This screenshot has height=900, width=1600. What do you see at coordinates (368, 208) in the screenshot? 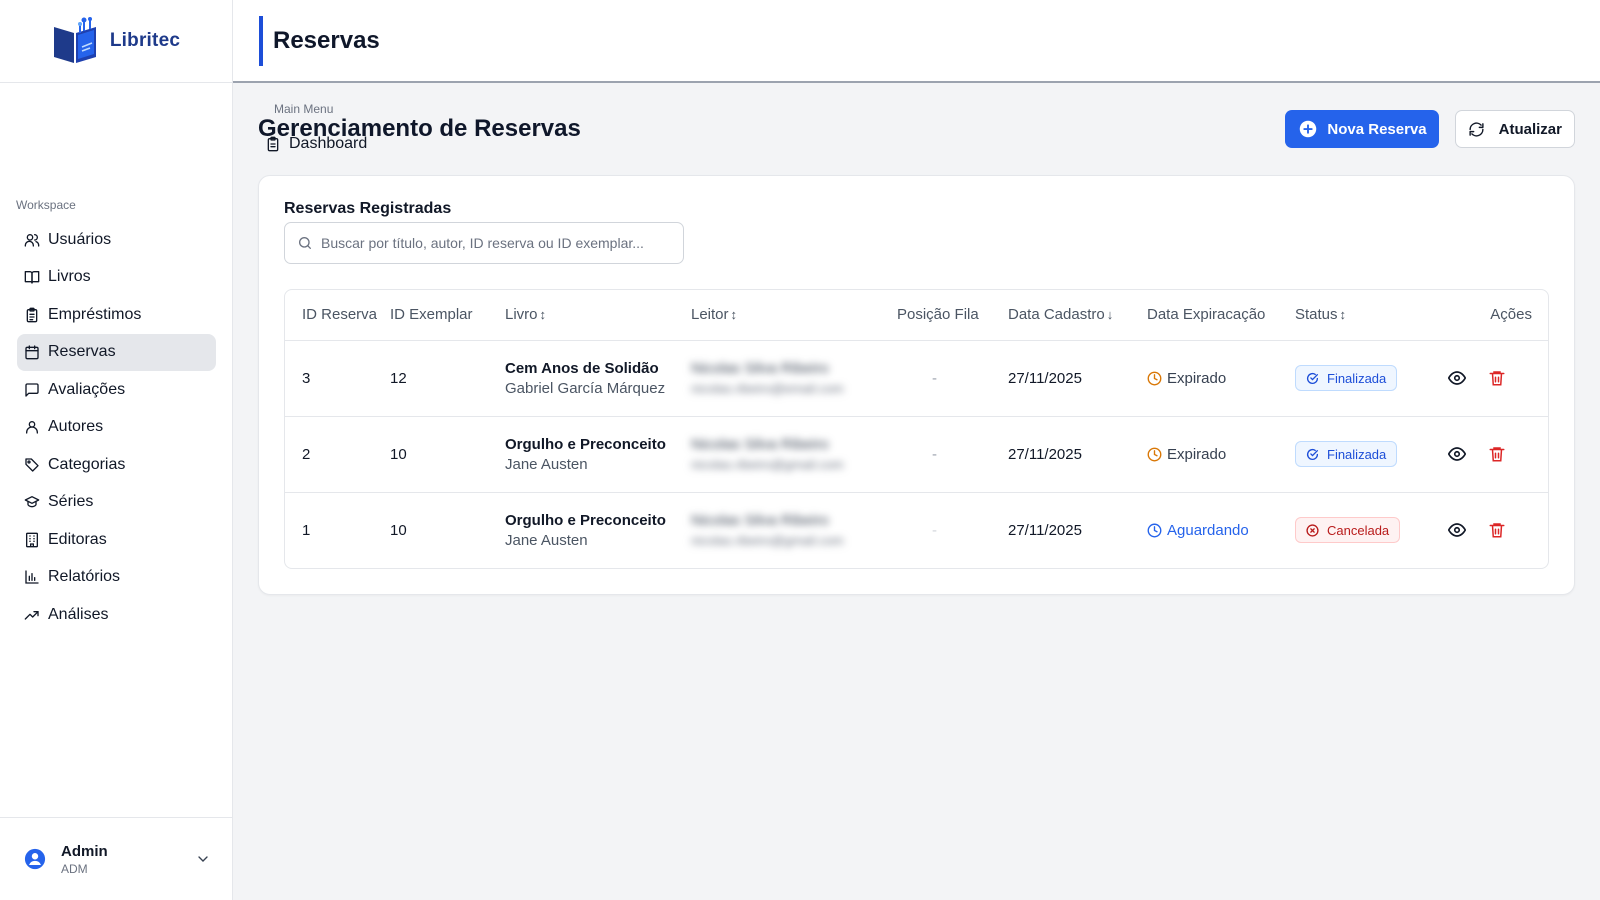
I see `card-title: Reservas Registradas` at bounding box center [368, 208].